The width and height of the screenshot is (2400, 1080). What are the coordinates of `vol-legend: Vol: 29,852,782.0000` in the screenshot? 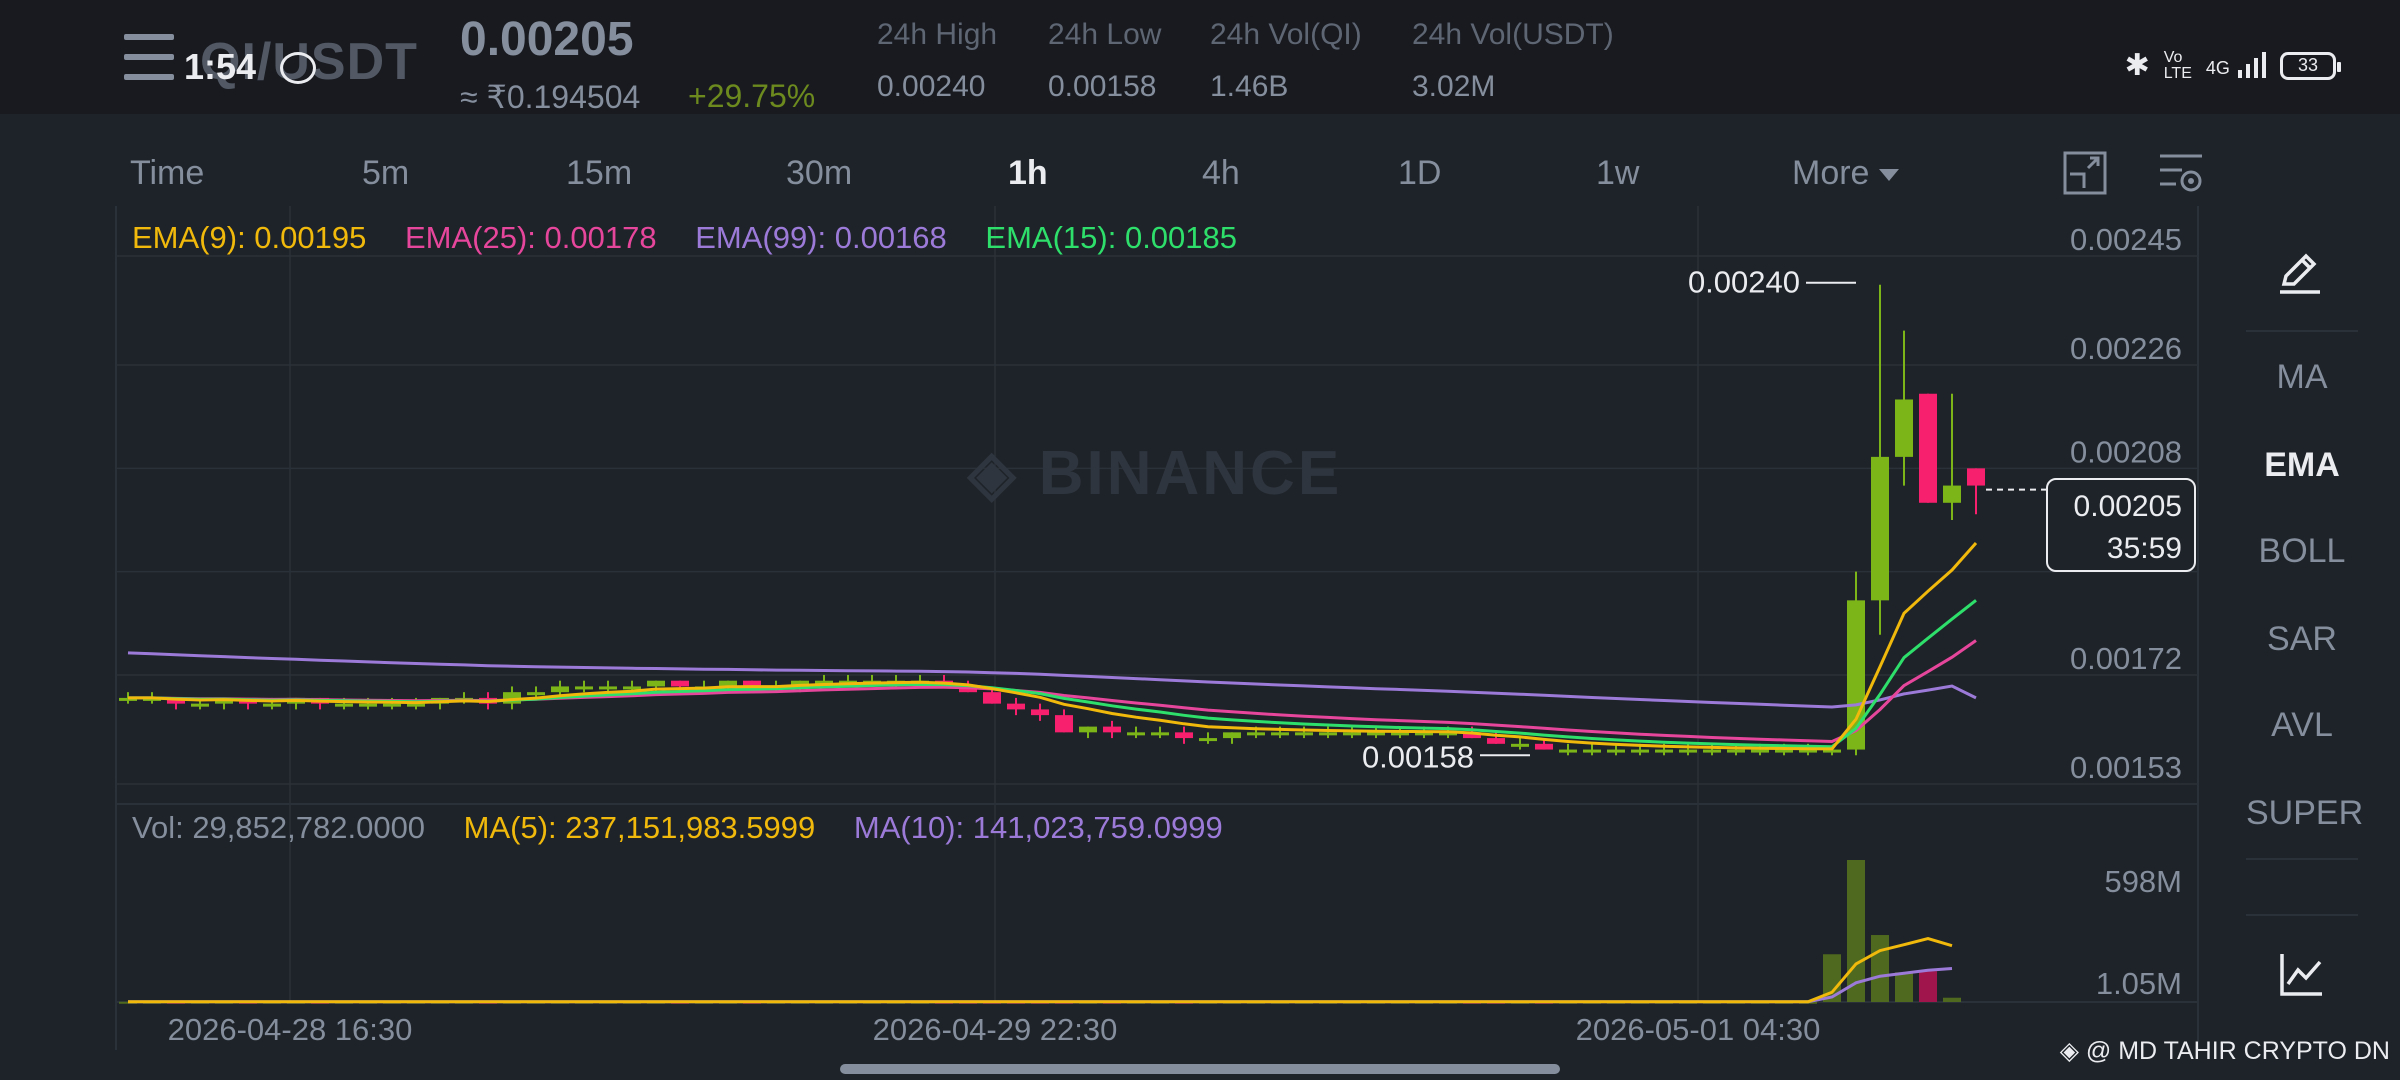 It's located at (279, 827).